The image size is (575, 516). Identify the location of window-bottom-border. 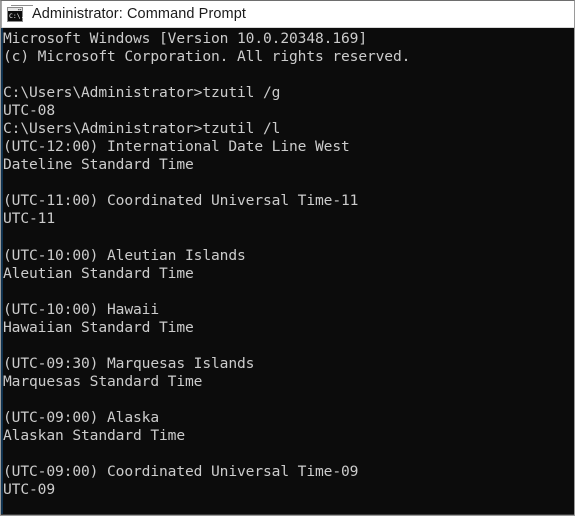
(287, 514).